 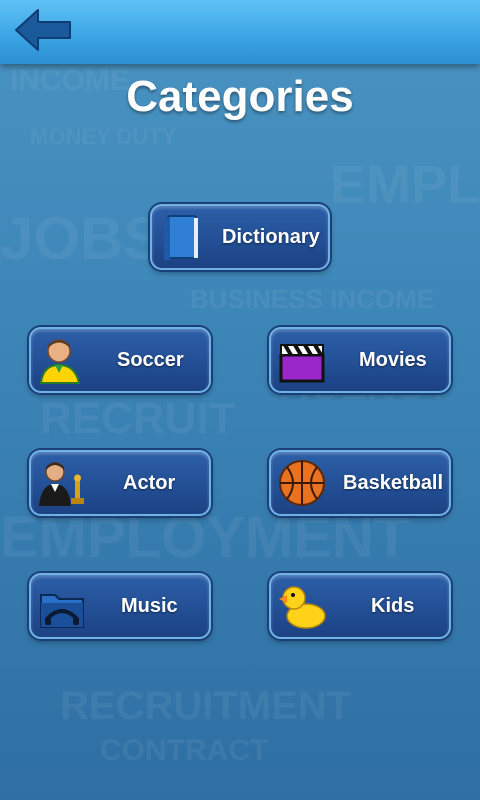 I want to click on movies-button: Movies, so click(x=360, y=360).